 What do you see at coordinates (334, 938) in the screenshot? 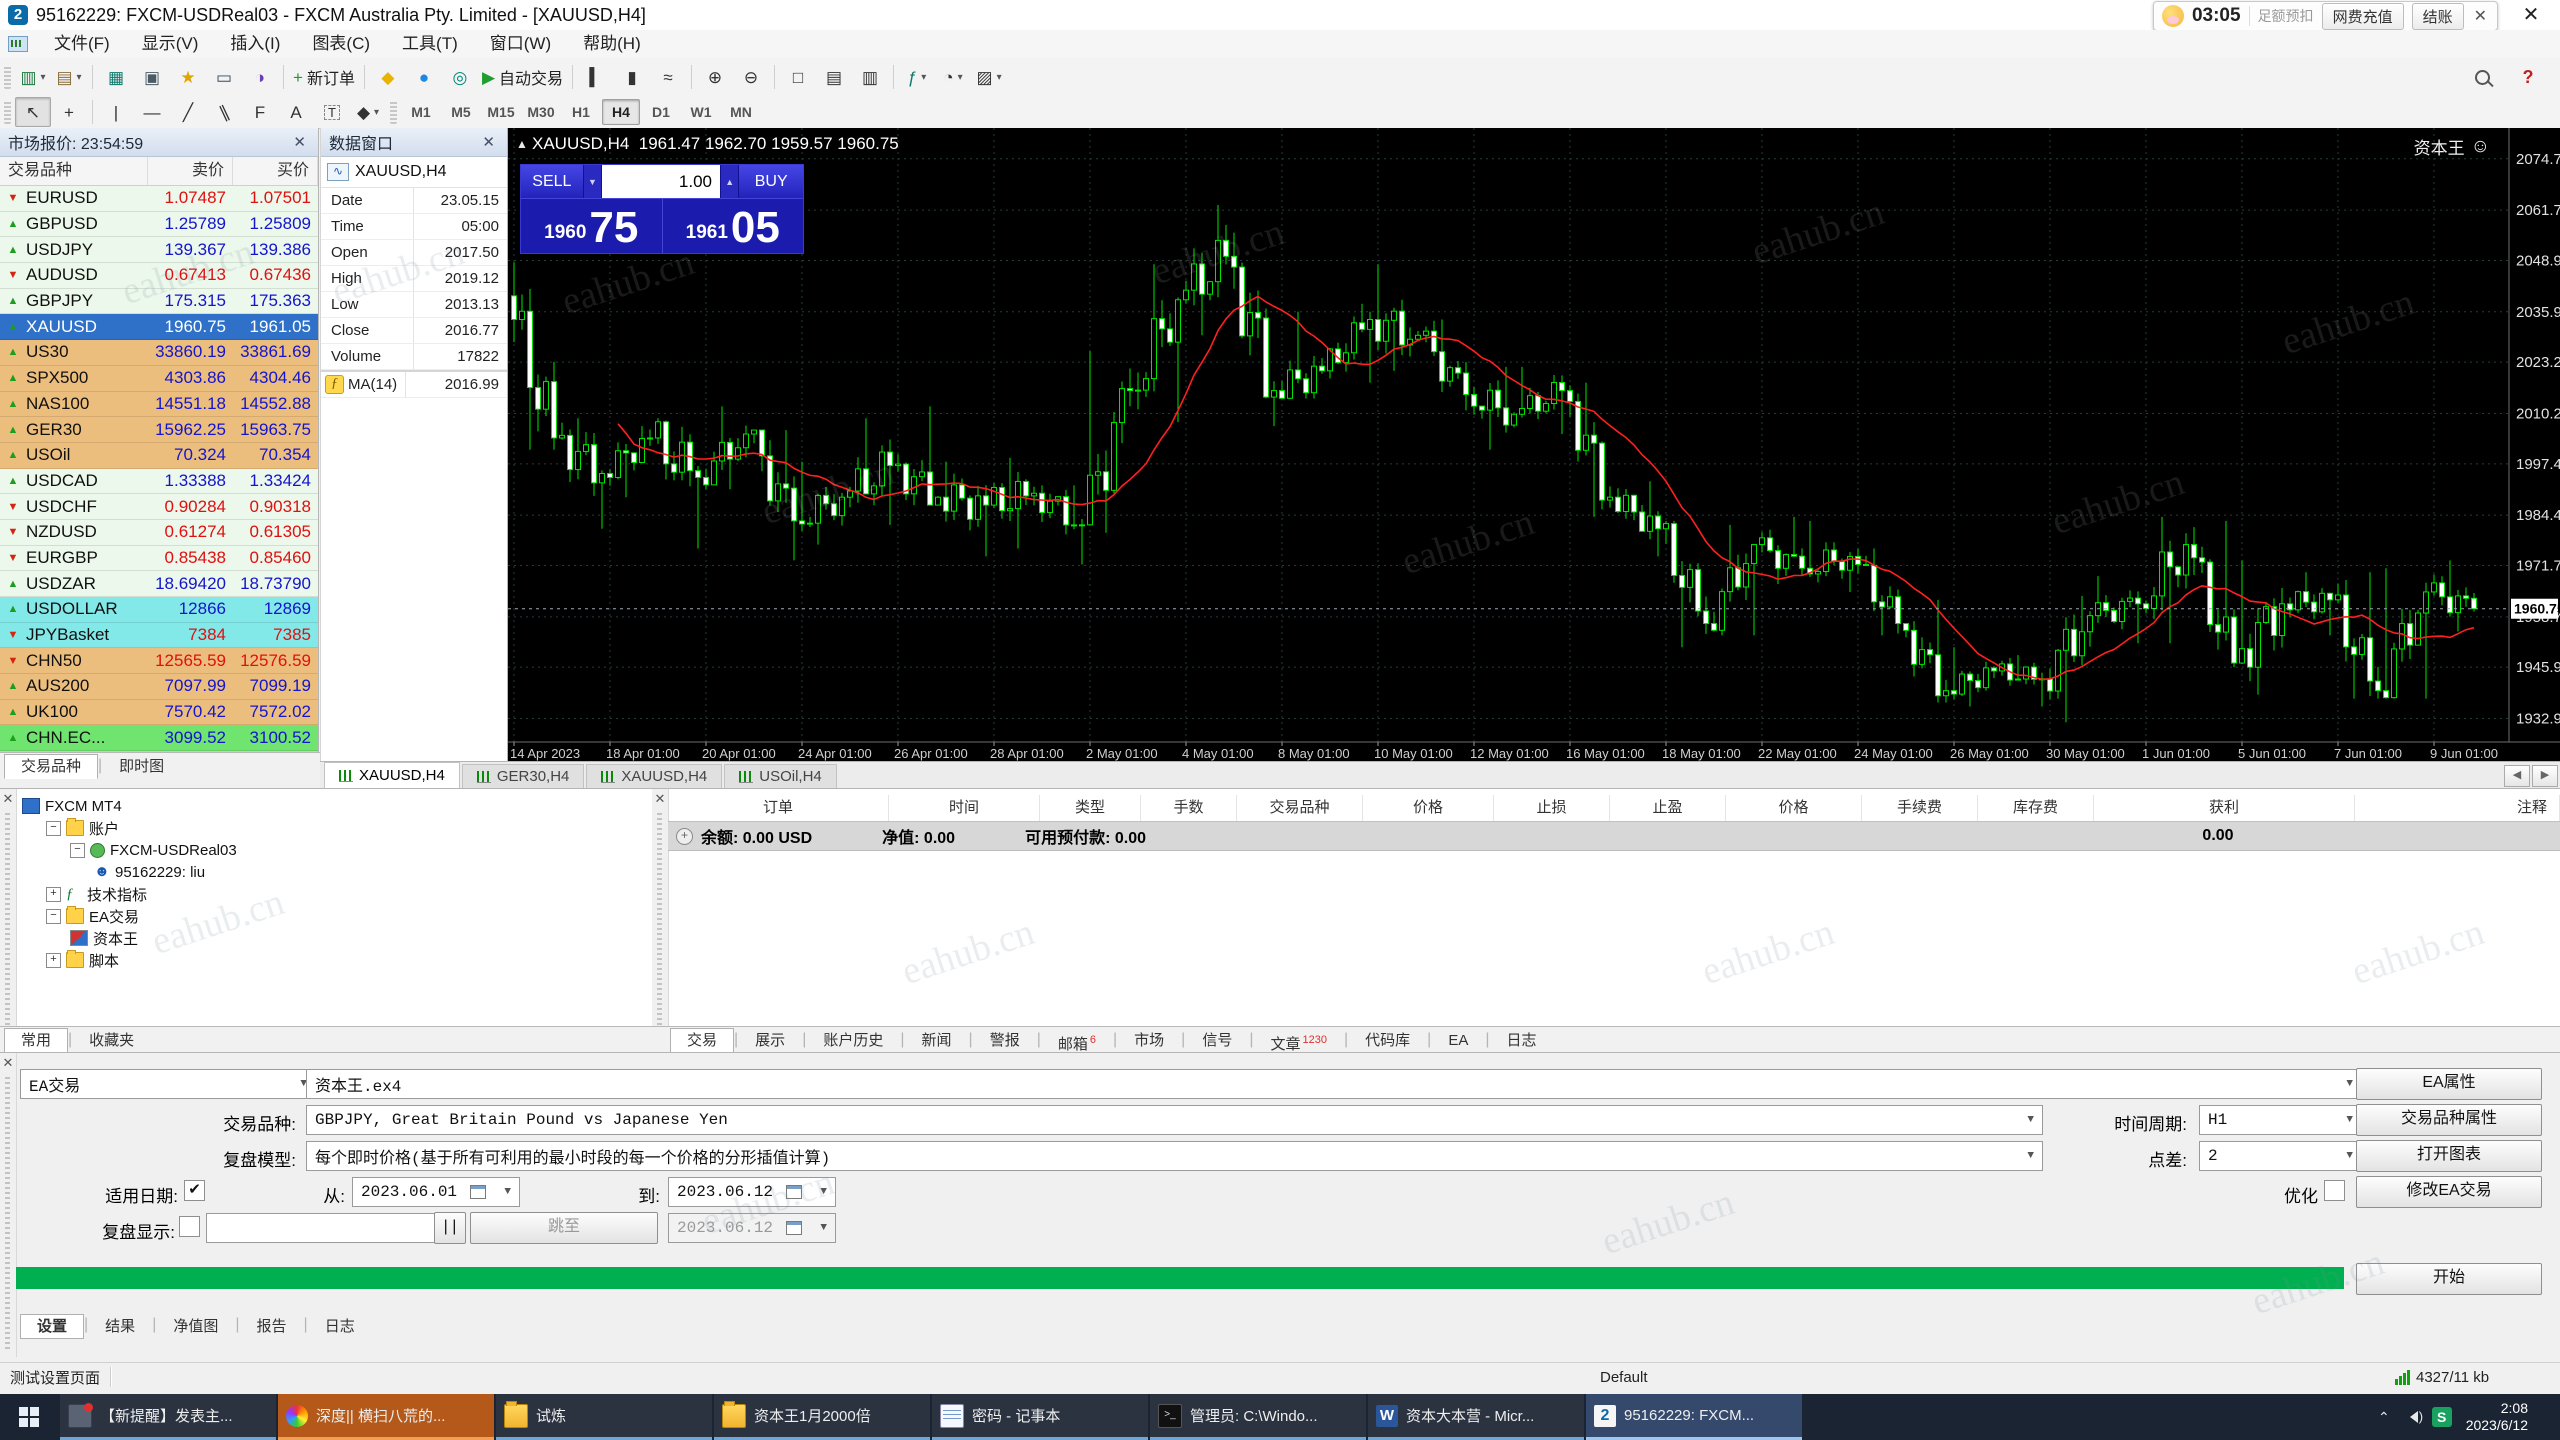
I see `navigator-ea-zibenwang: 资本王` at bounding box center [334, 938].